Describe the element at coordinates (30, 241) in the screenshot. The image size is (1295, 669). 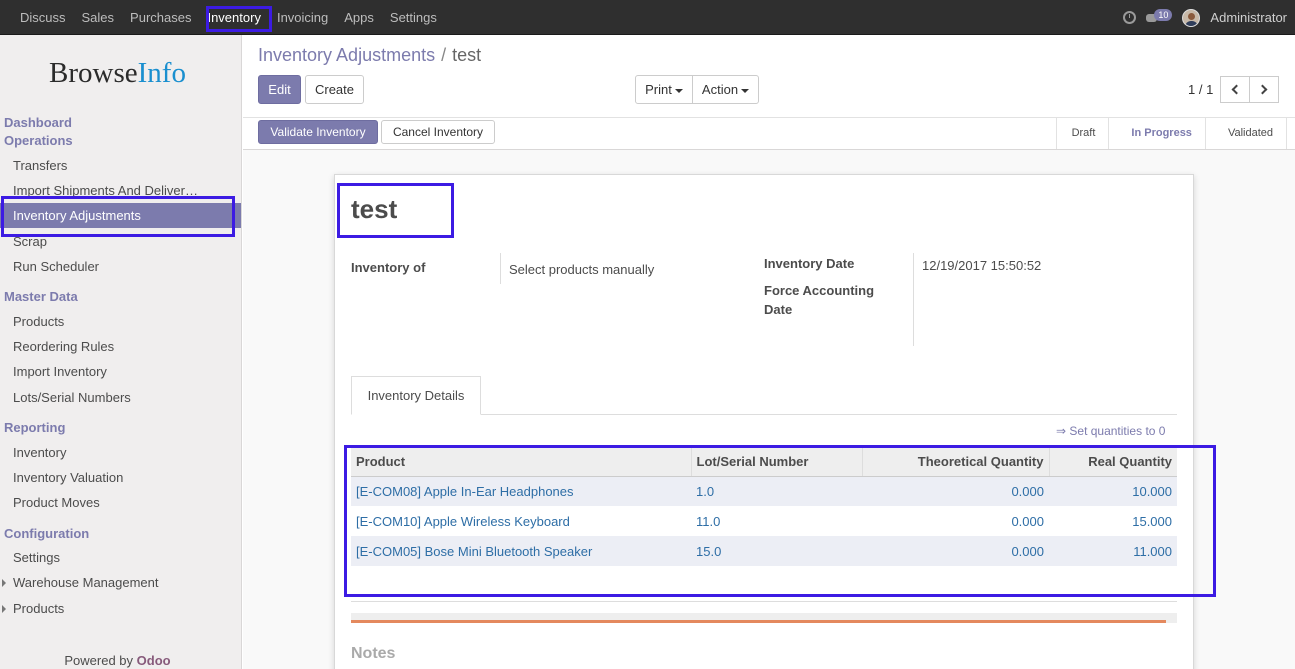
I see `sidebar-item-scrap: Scrap` at that location.